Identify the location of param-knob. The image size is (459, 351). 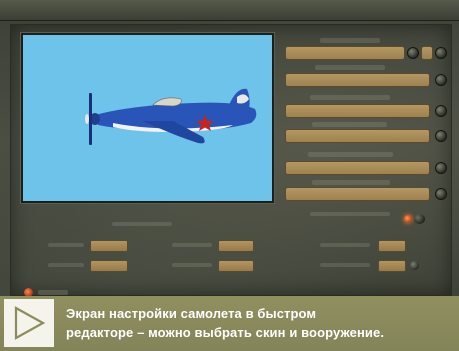
(414, 265).